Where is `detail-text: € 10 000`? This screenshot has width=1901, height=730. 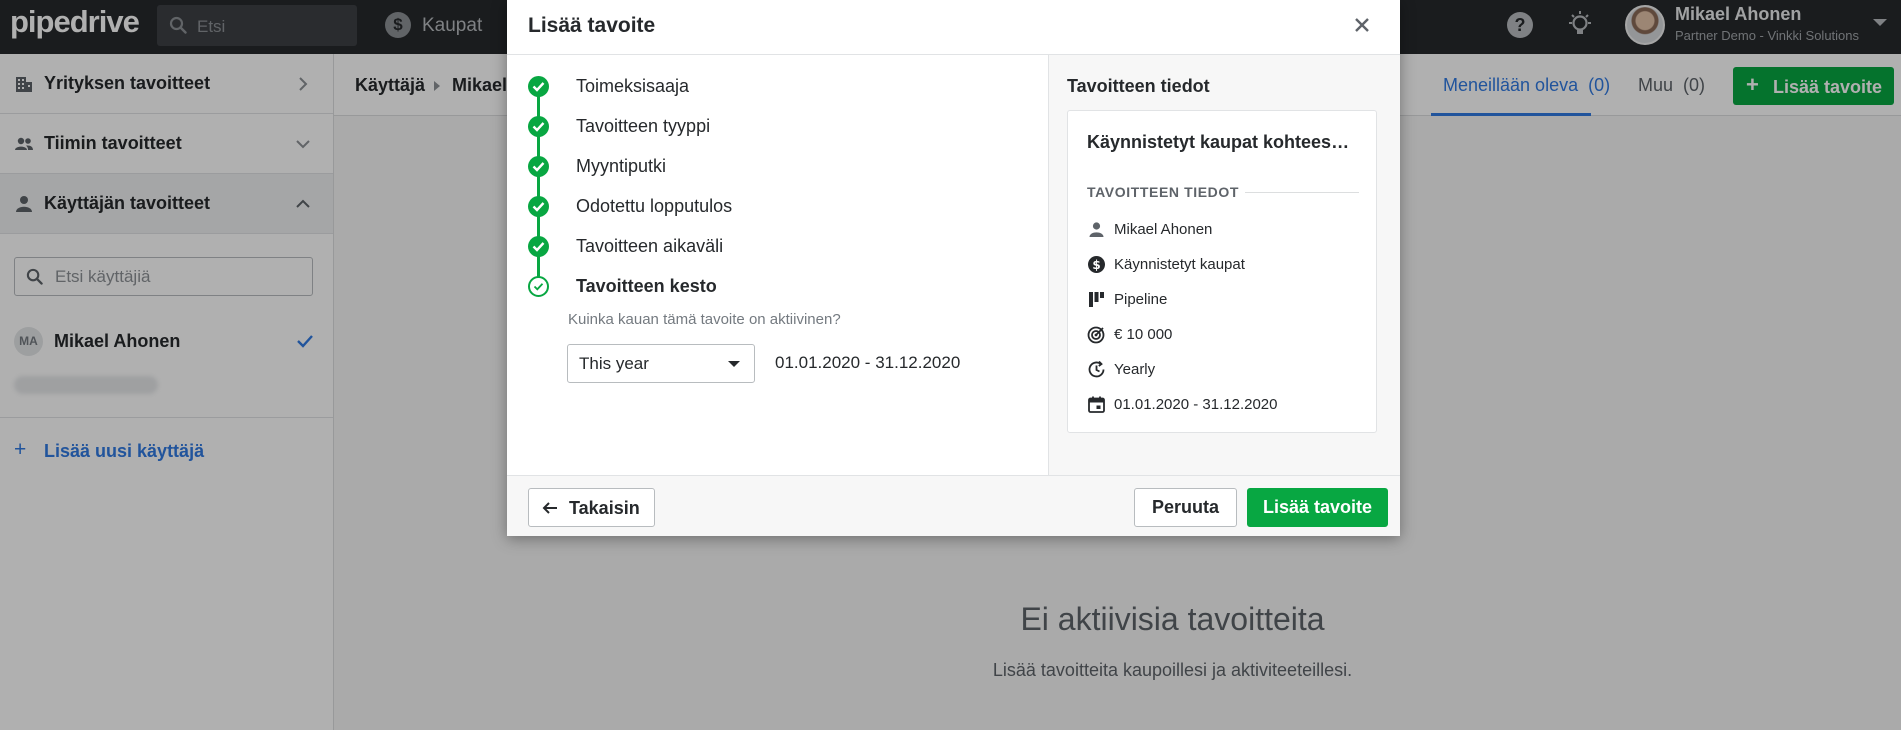 detail-text: € 10 000 is located at coordinates (1143, 334).